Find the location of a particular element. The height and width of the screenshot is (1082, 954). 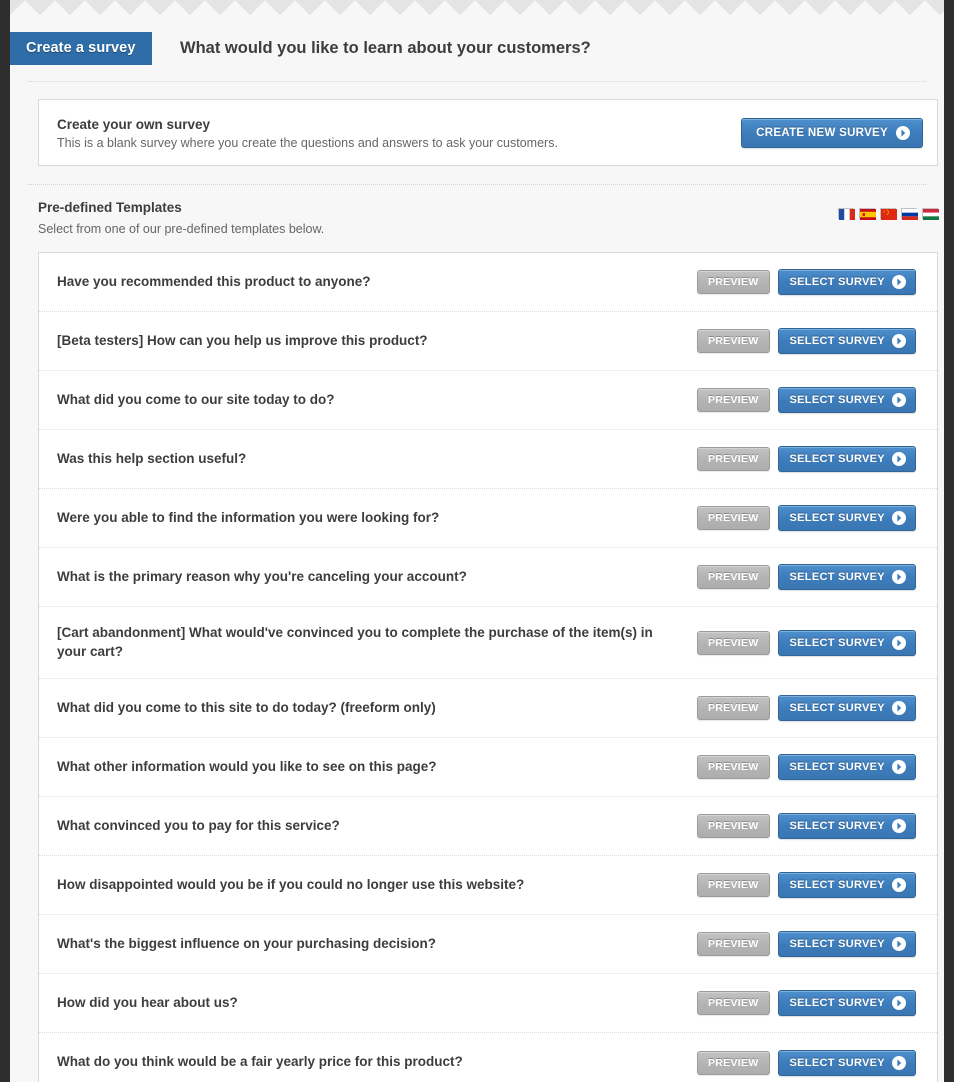

language-flag-list is located at coordinates (888, 214).